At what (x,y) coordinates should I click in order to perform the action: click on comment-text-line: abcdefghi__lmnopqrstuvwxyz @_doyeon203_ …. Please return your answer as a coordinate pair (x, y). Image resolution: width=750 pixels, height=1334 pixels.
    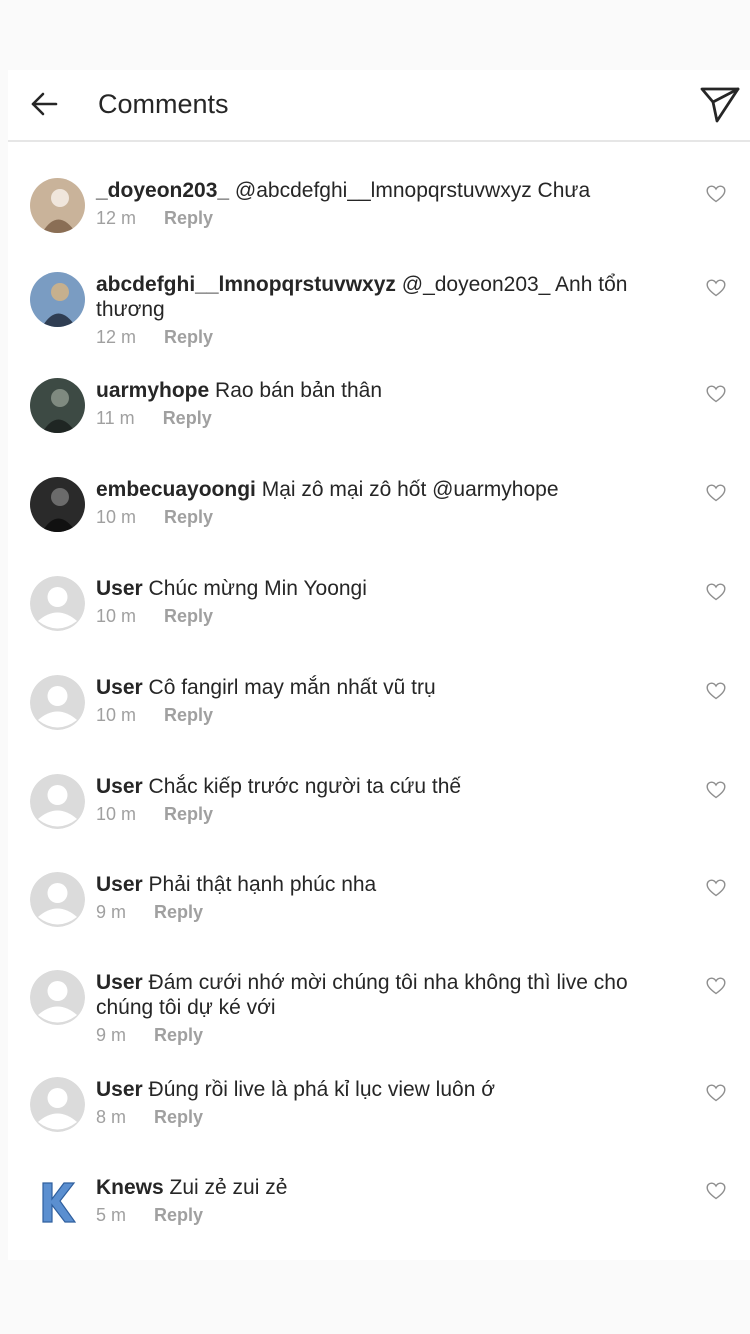
    Looking at the image, I should click on (381, 297).